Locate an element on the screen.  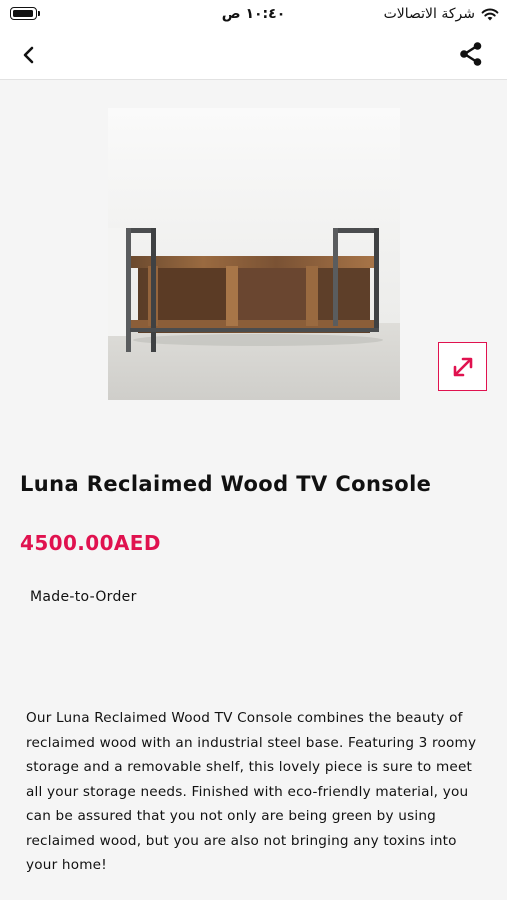
expand-image-button is located at coordinates (462, 366).